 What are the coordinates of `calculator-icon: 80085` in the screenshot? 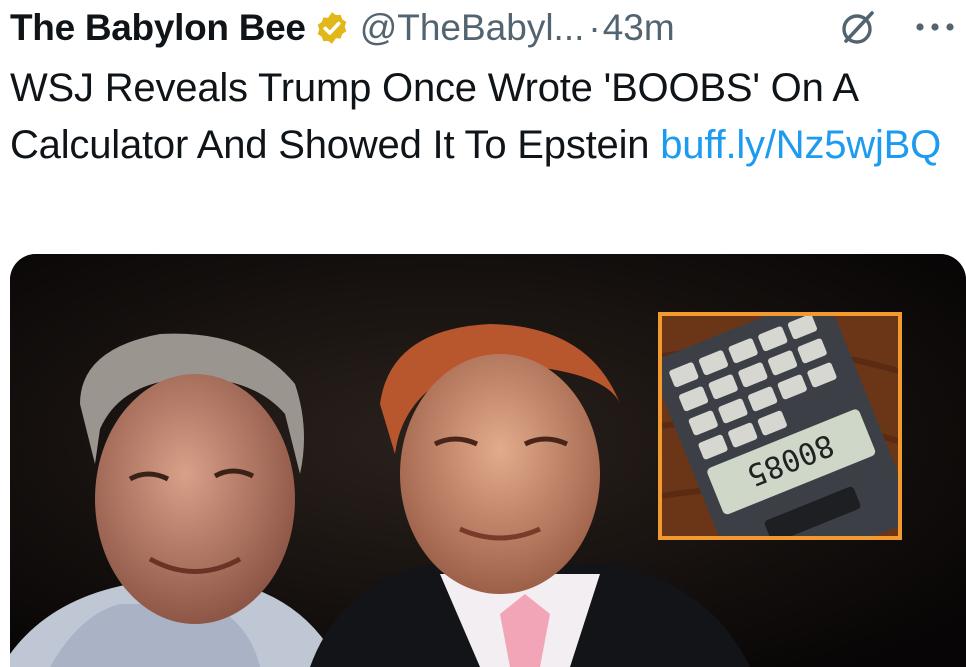 It's located at (780, 426).